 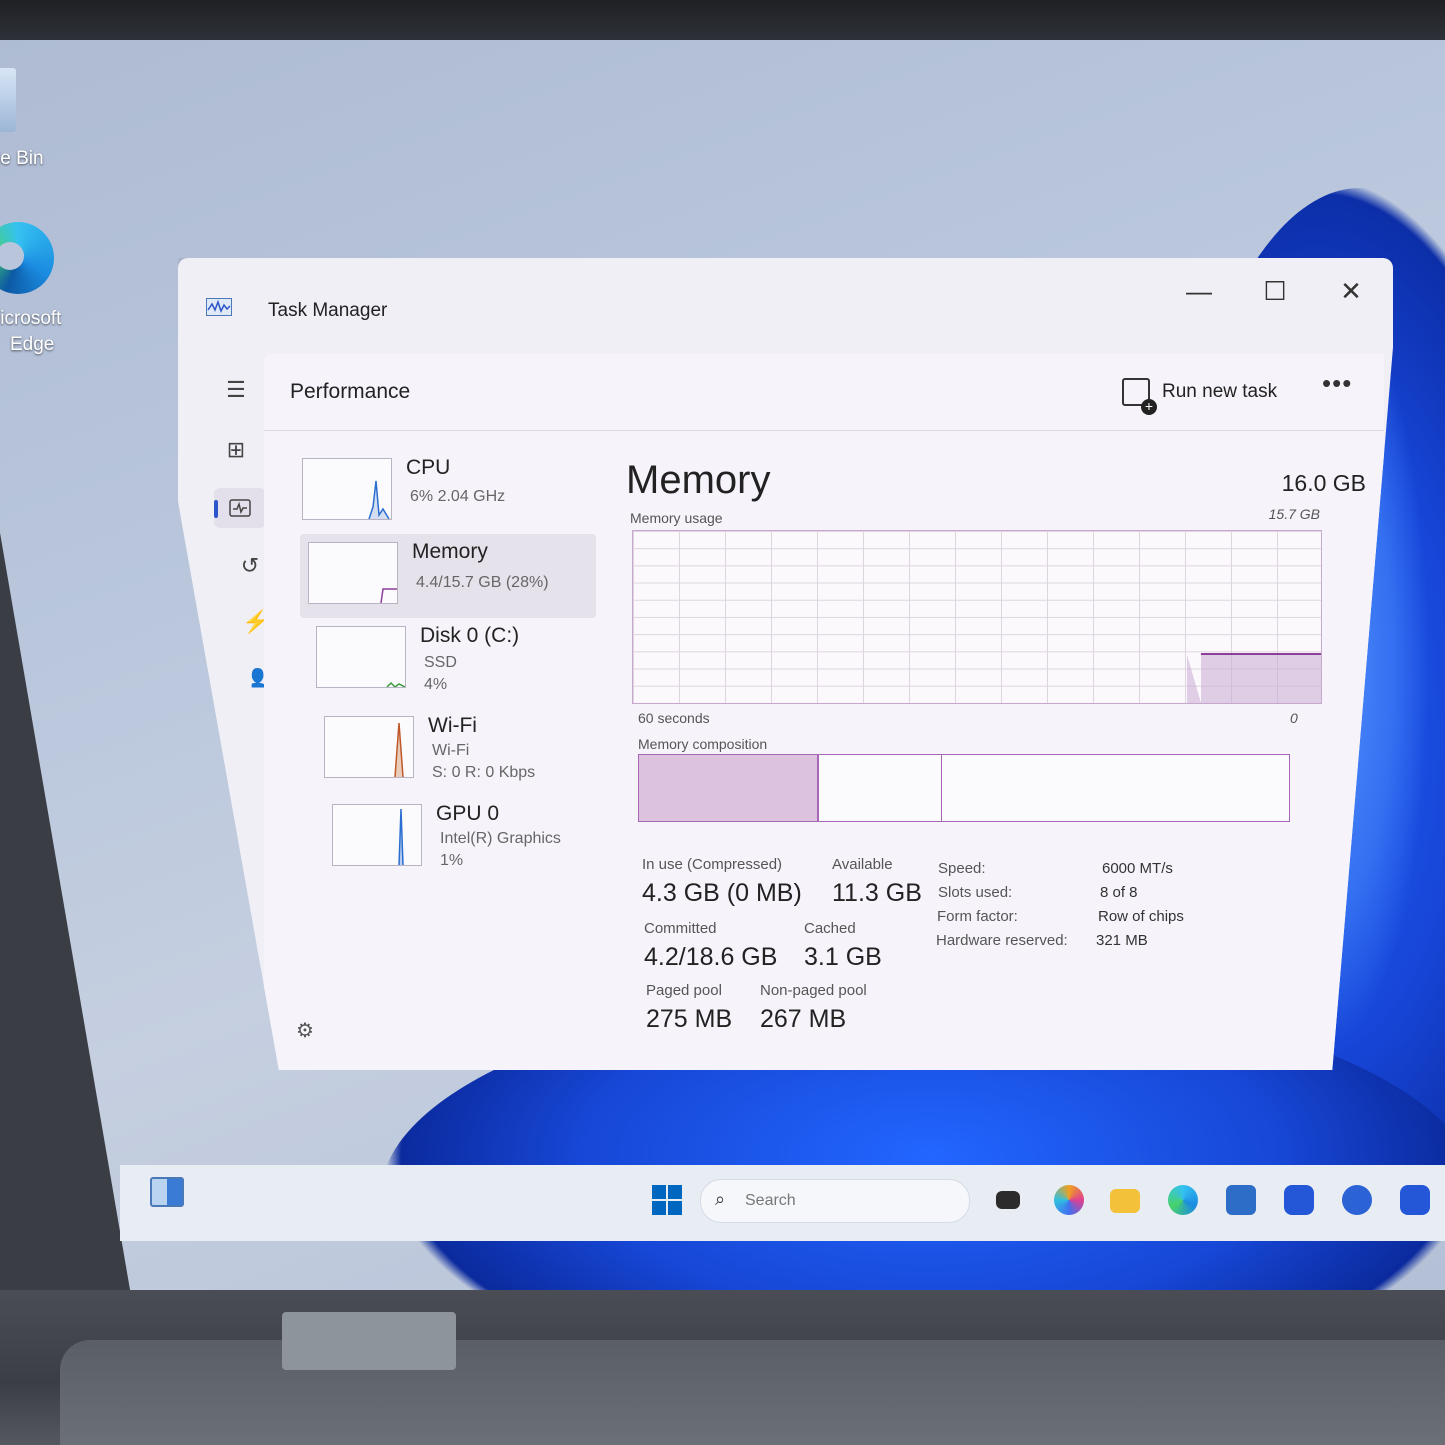 I want to click on run-task-icon, so click(x=1139, y=396).